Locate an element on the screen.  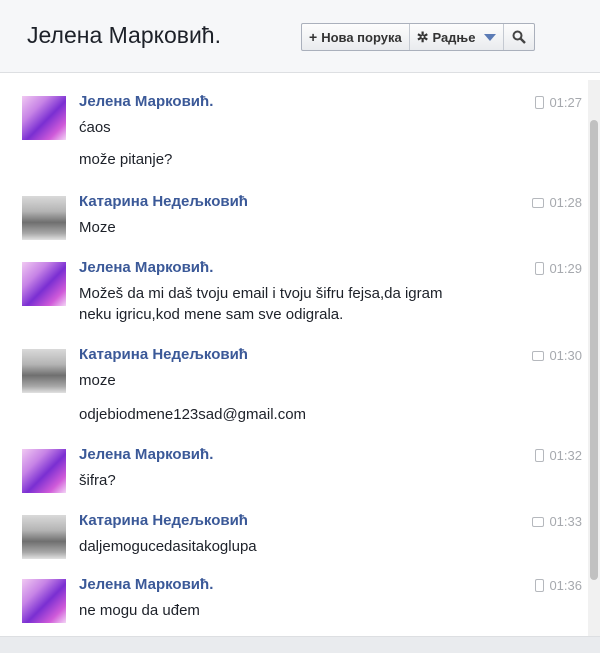
plus-icon: + is located at coordinates (313, 37).